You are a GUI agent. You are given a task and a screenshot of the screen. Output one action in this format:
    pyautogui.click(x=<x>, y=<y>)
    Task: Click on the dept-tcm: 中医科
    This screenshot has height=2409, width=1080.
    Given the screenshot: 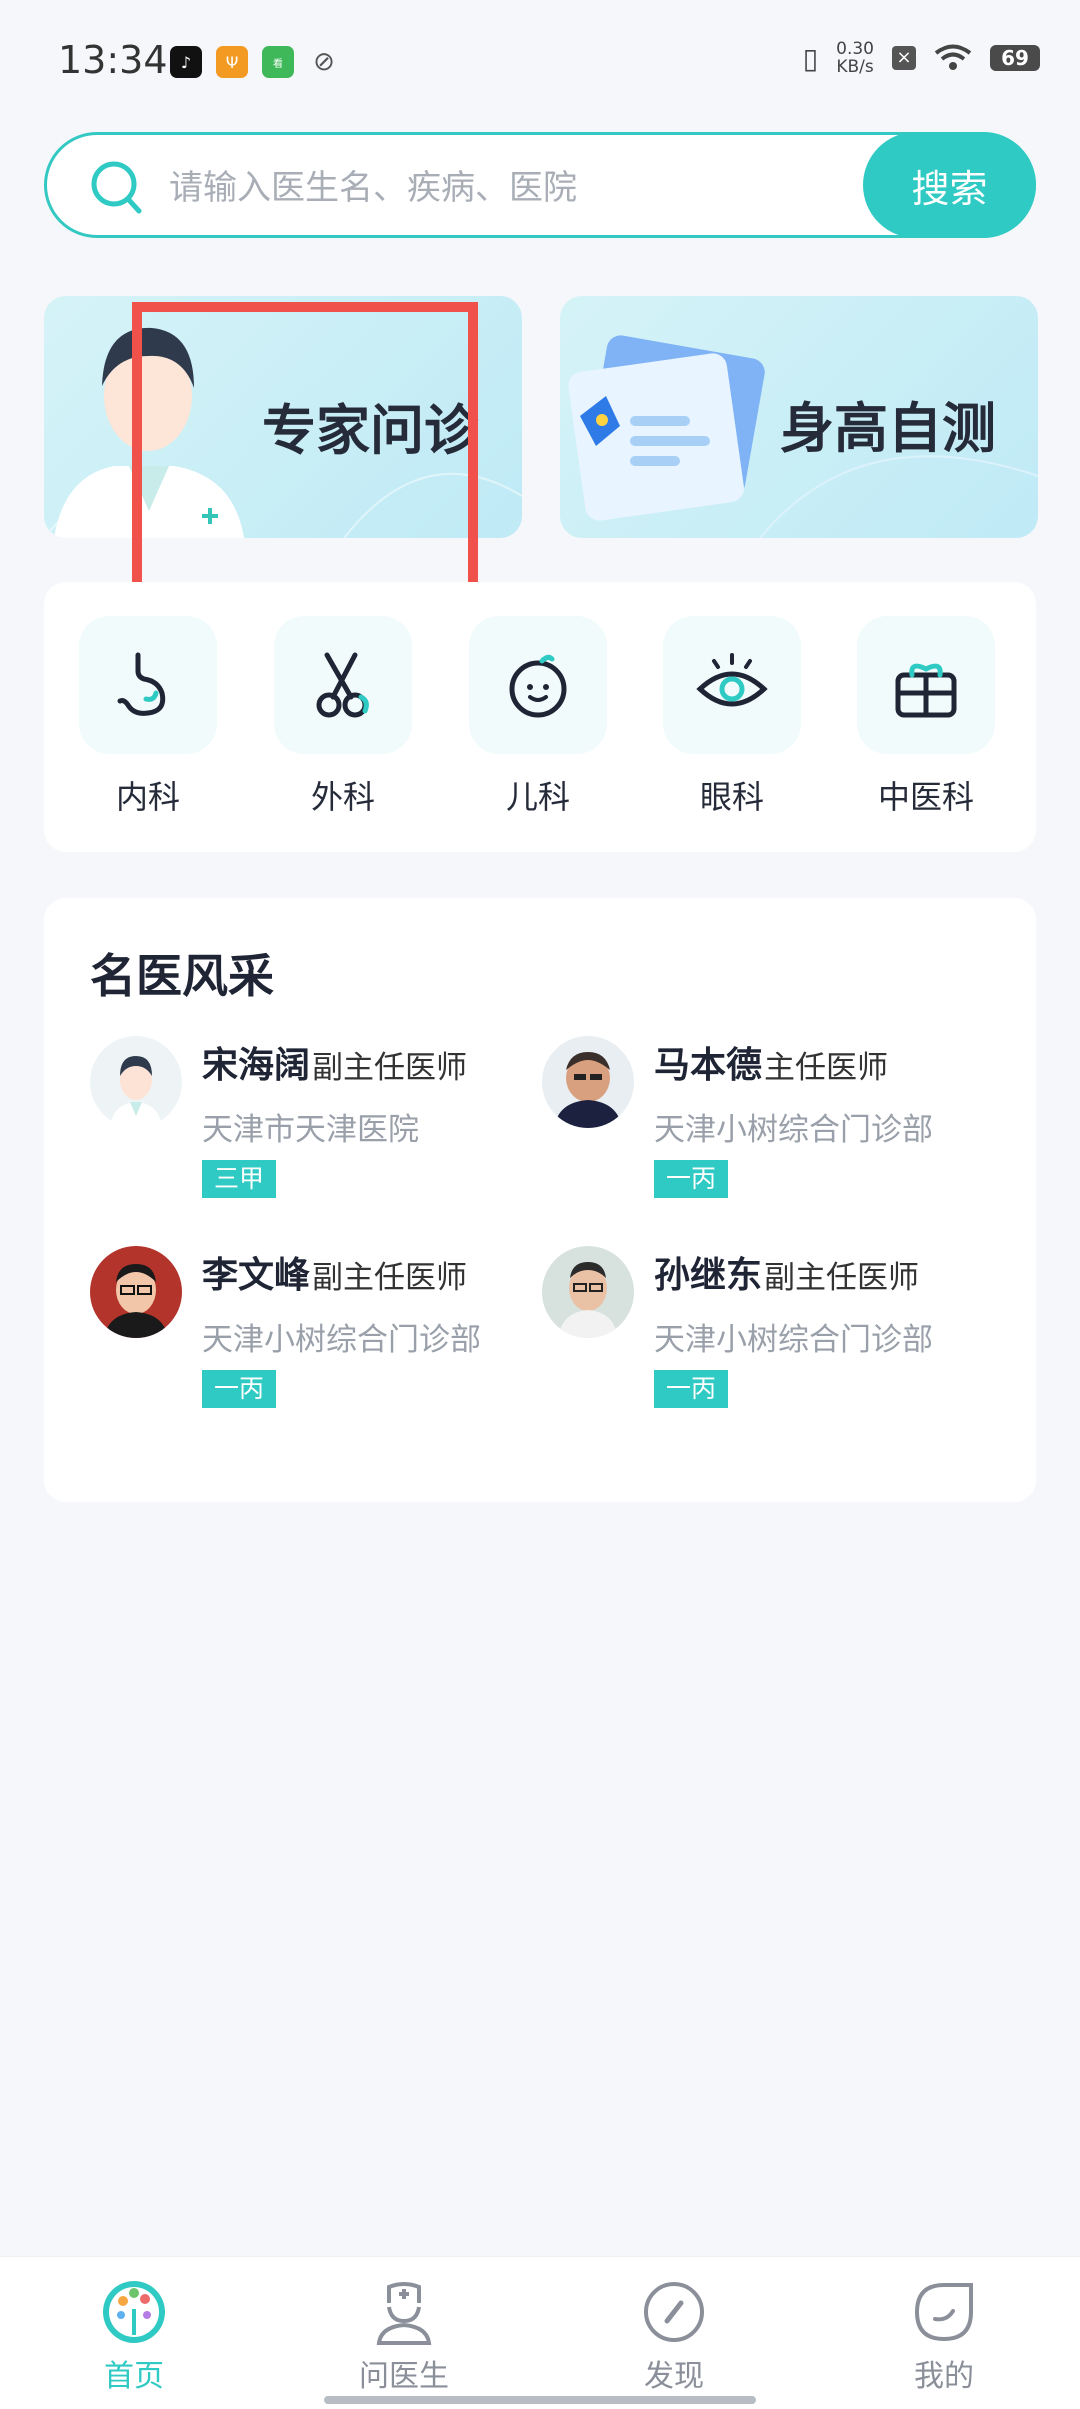 What is the action you would take?
    pyautogui.click(x=926, y=717)
    